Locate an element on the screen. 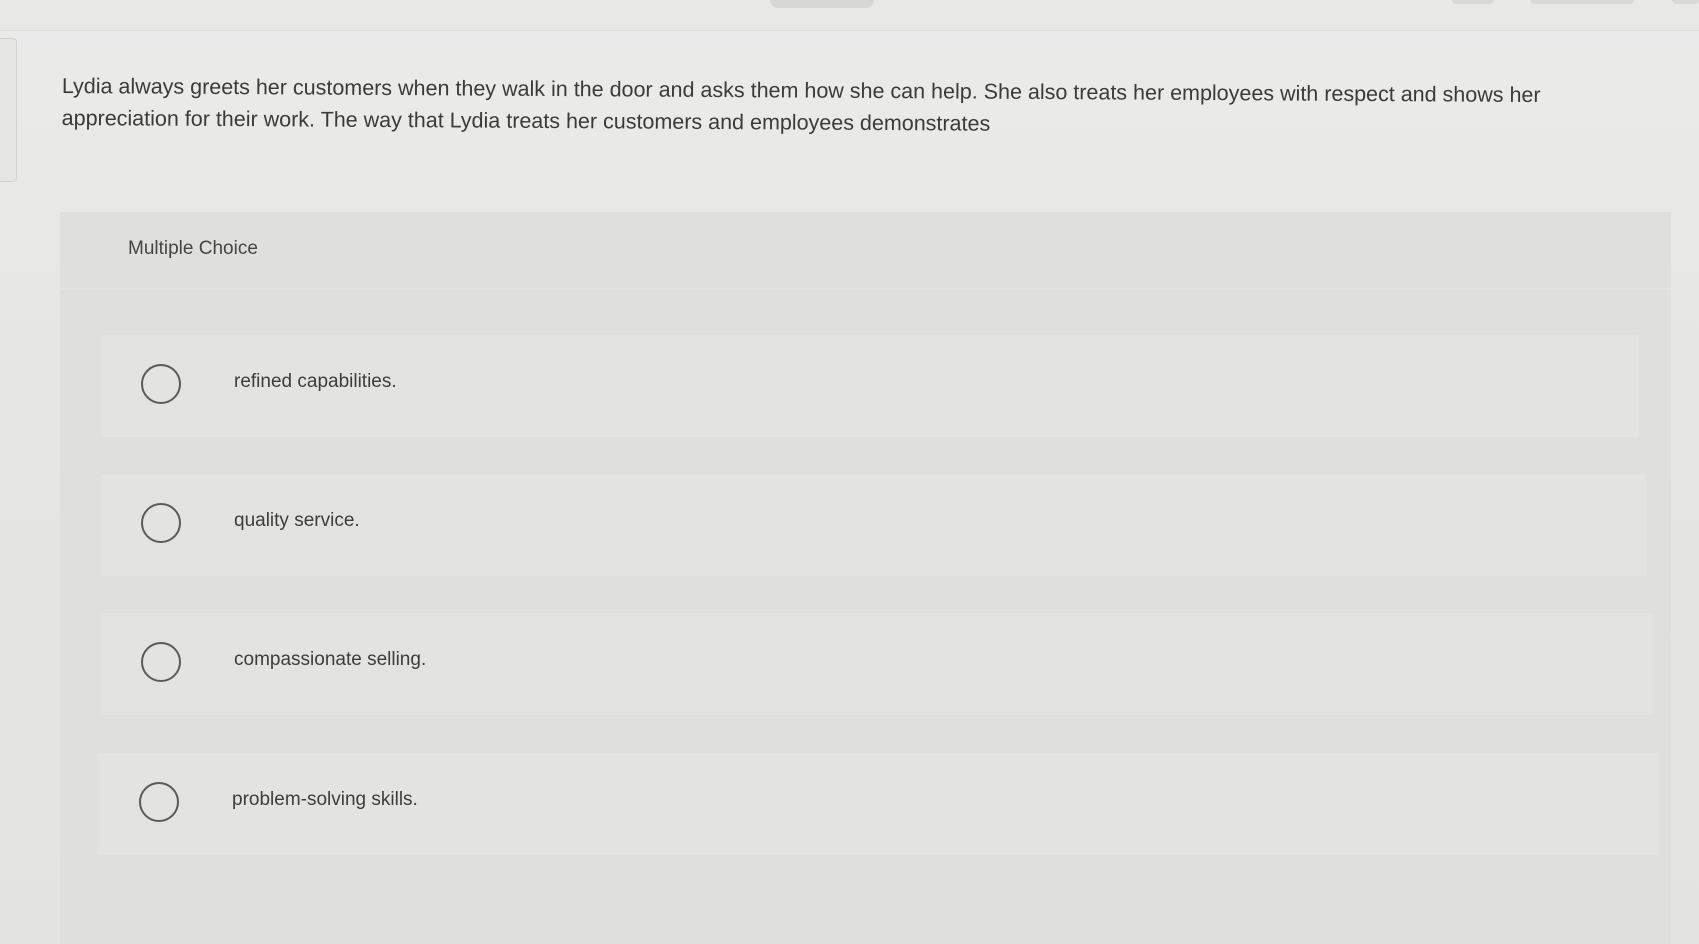 The height and width of the screenshot is (944, 1699). multiple-choice-label: Multiple Choice is located at coordinates (193, 248).